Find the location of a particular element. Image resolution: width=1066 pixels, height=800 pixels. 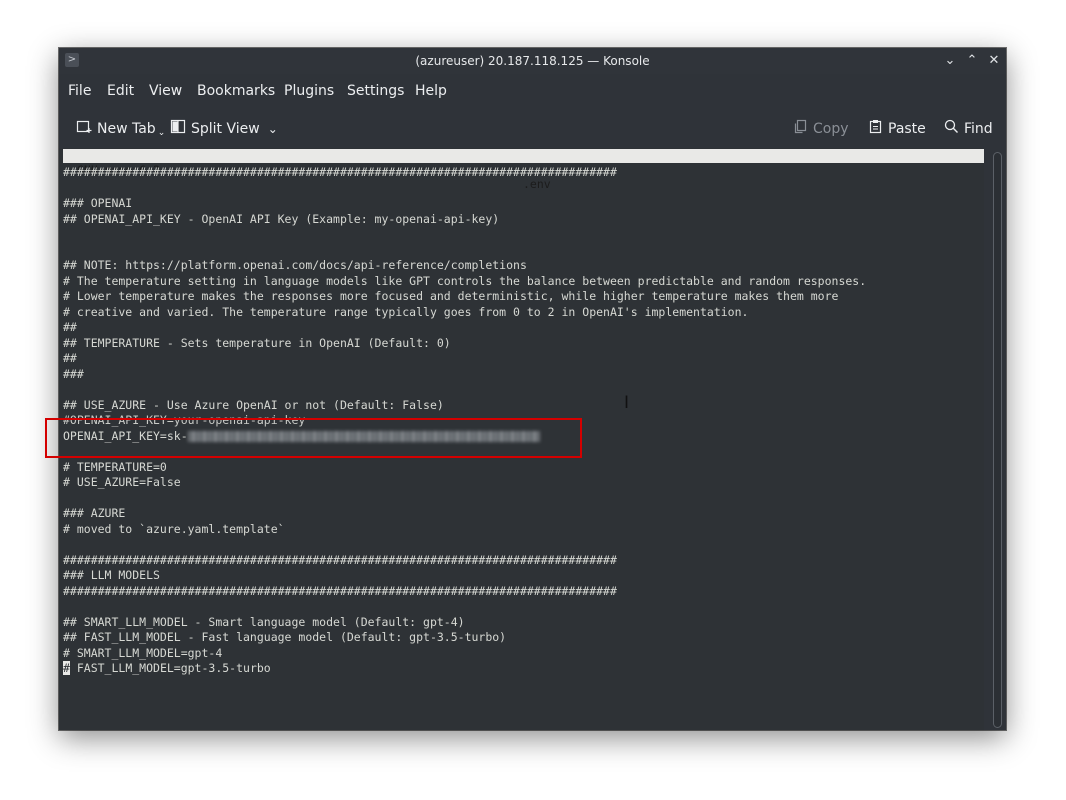

menu-edit: Edit is located at coordinates (120, 91).